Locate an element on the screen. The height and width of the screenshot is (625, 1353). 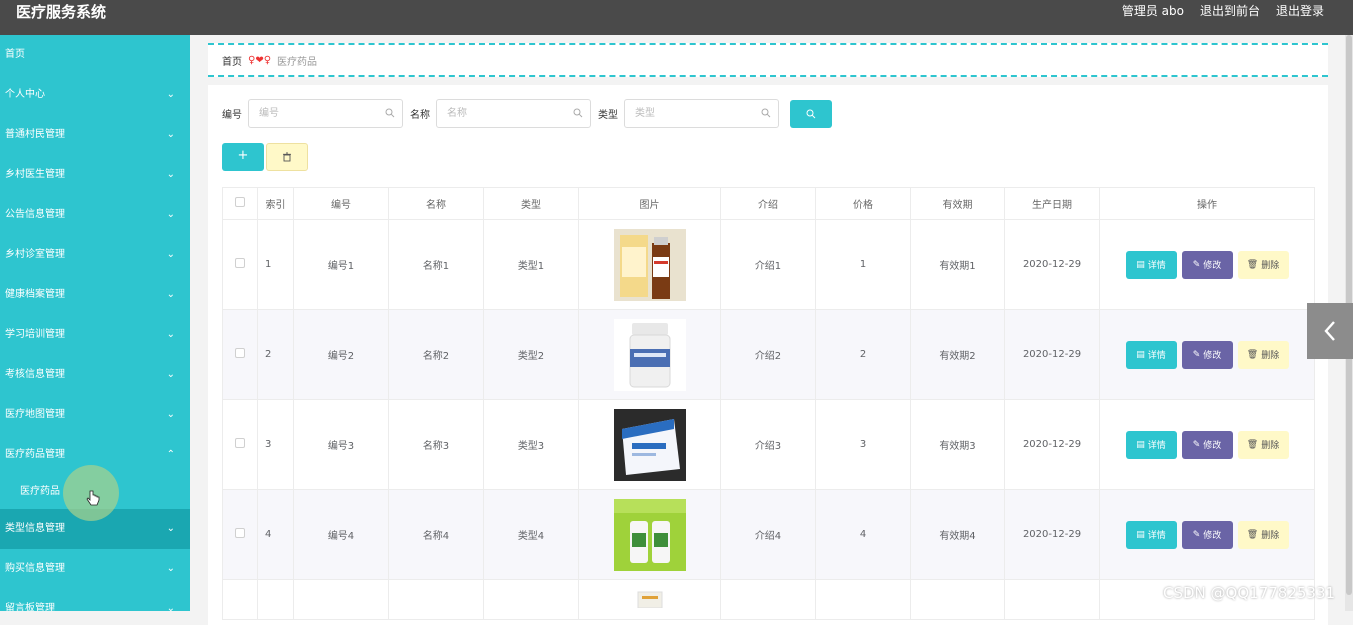
medicine-image is located at coordinates (649, 534).